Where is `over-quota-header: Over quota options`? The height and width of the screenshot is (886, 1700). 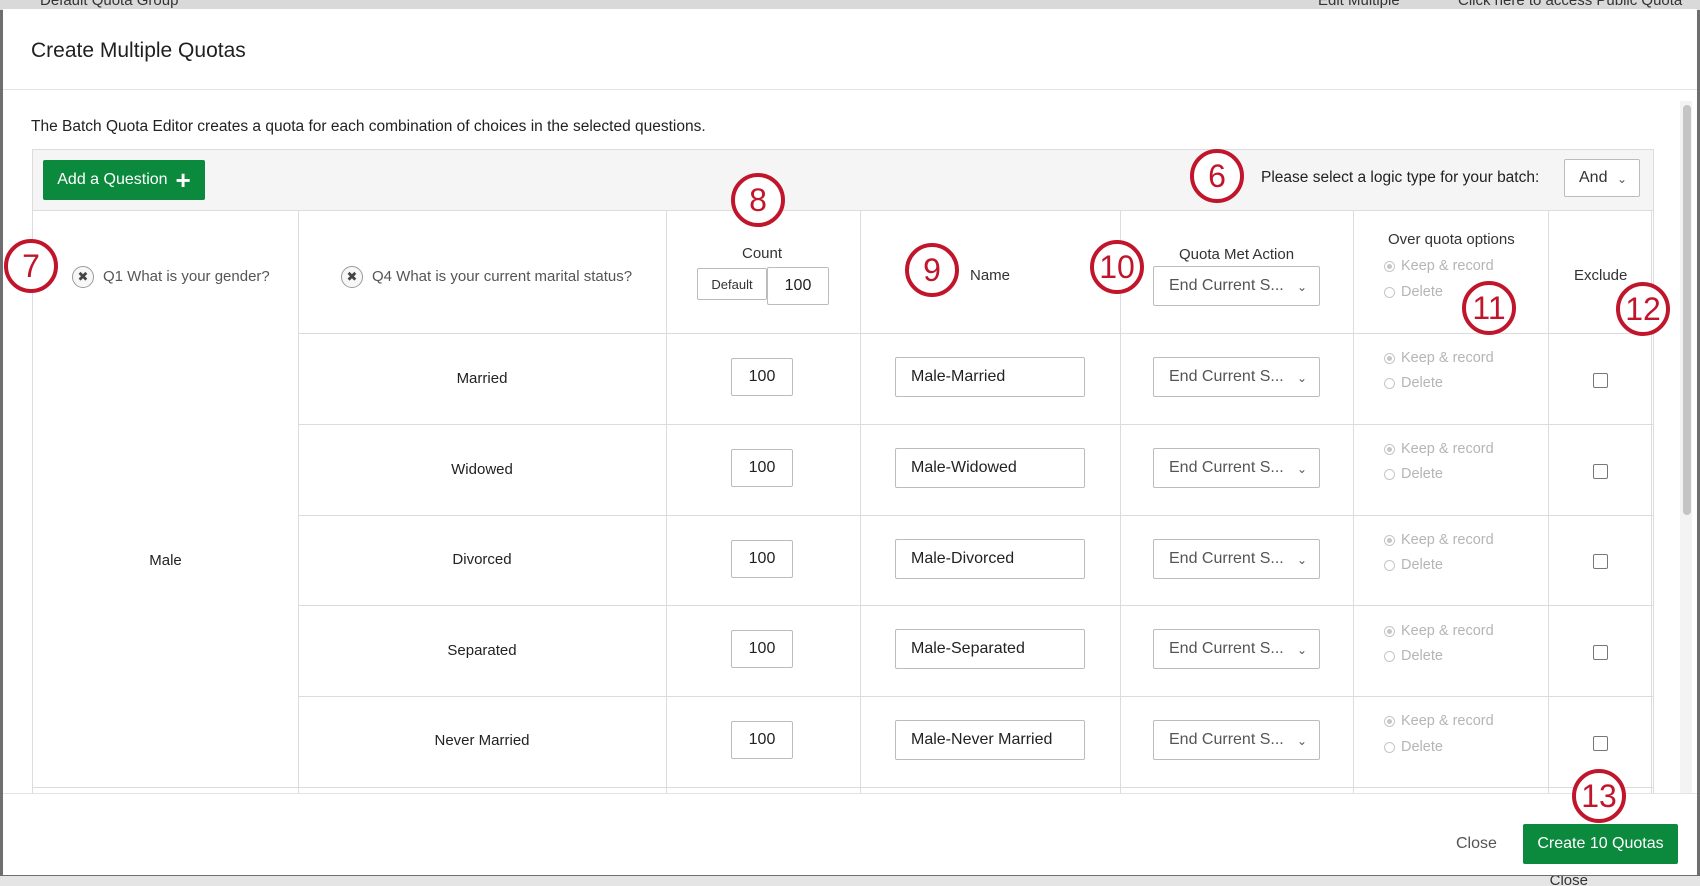 over-quota-header: Over quota options is located at coordinates (1451, 239).